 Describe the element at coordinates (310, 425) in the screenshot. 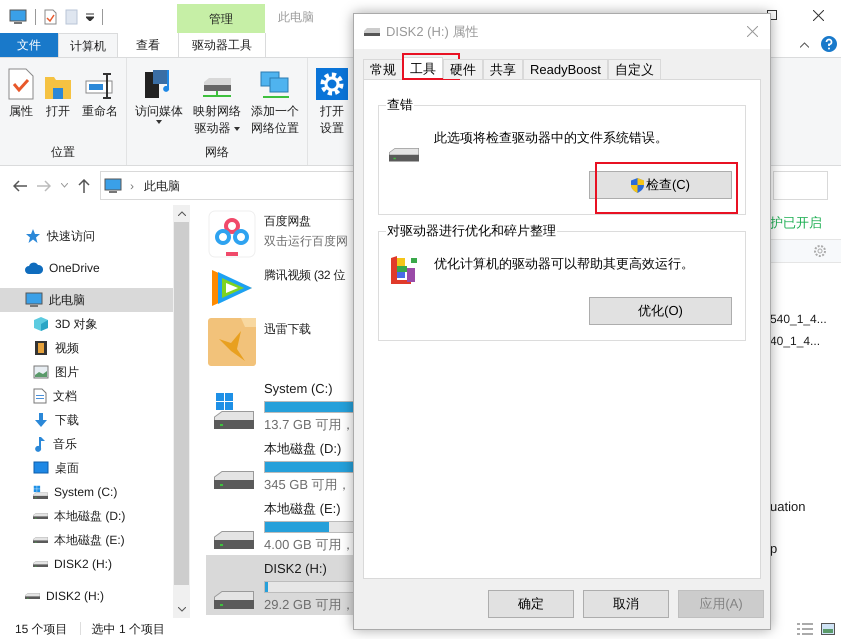

I see `free-space: 13.7 GB 可用，` at that location.